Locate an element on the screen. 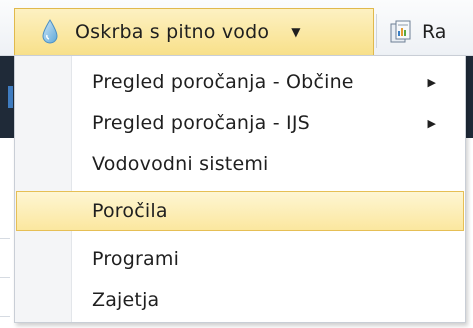  menu-oskrba-label: Oskrba s pitno vodo is located at coordinates (172, 32).